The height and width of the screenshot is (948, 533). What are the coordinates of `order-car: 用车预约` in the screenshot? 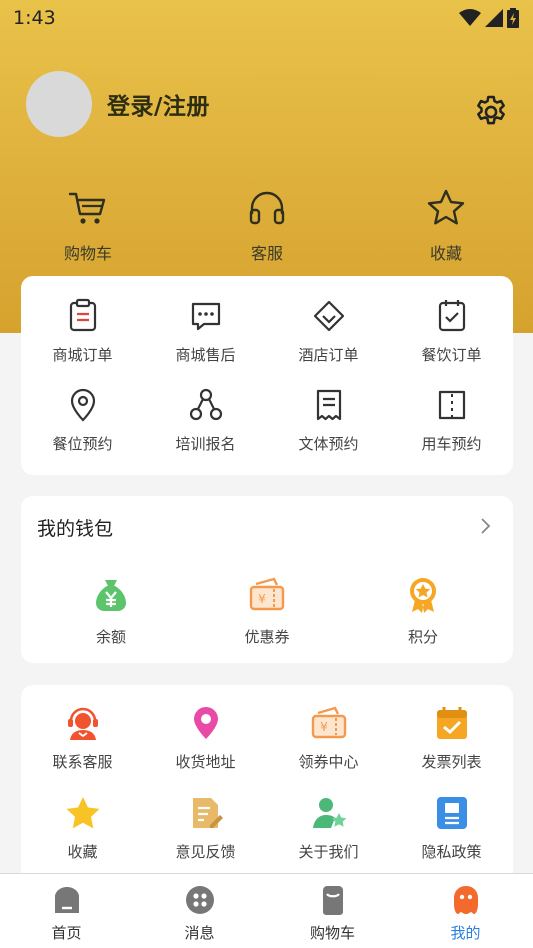 It's located at (451, 420).